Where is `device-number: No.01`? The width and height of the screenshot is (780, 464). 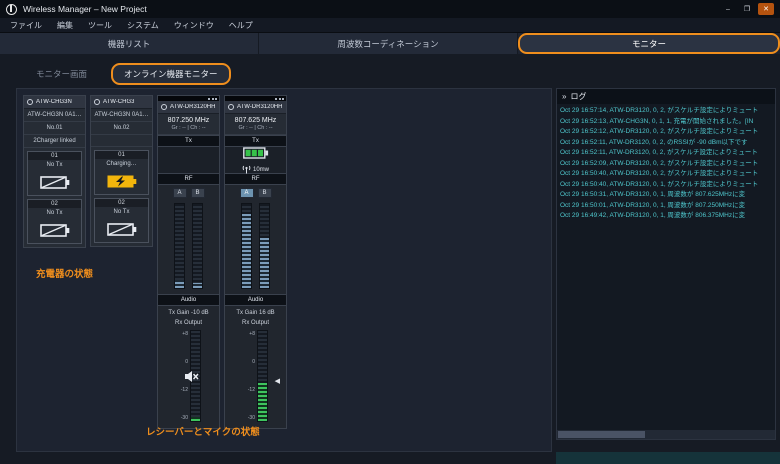 device-number: No.01 is located at coordinates (54, 128).